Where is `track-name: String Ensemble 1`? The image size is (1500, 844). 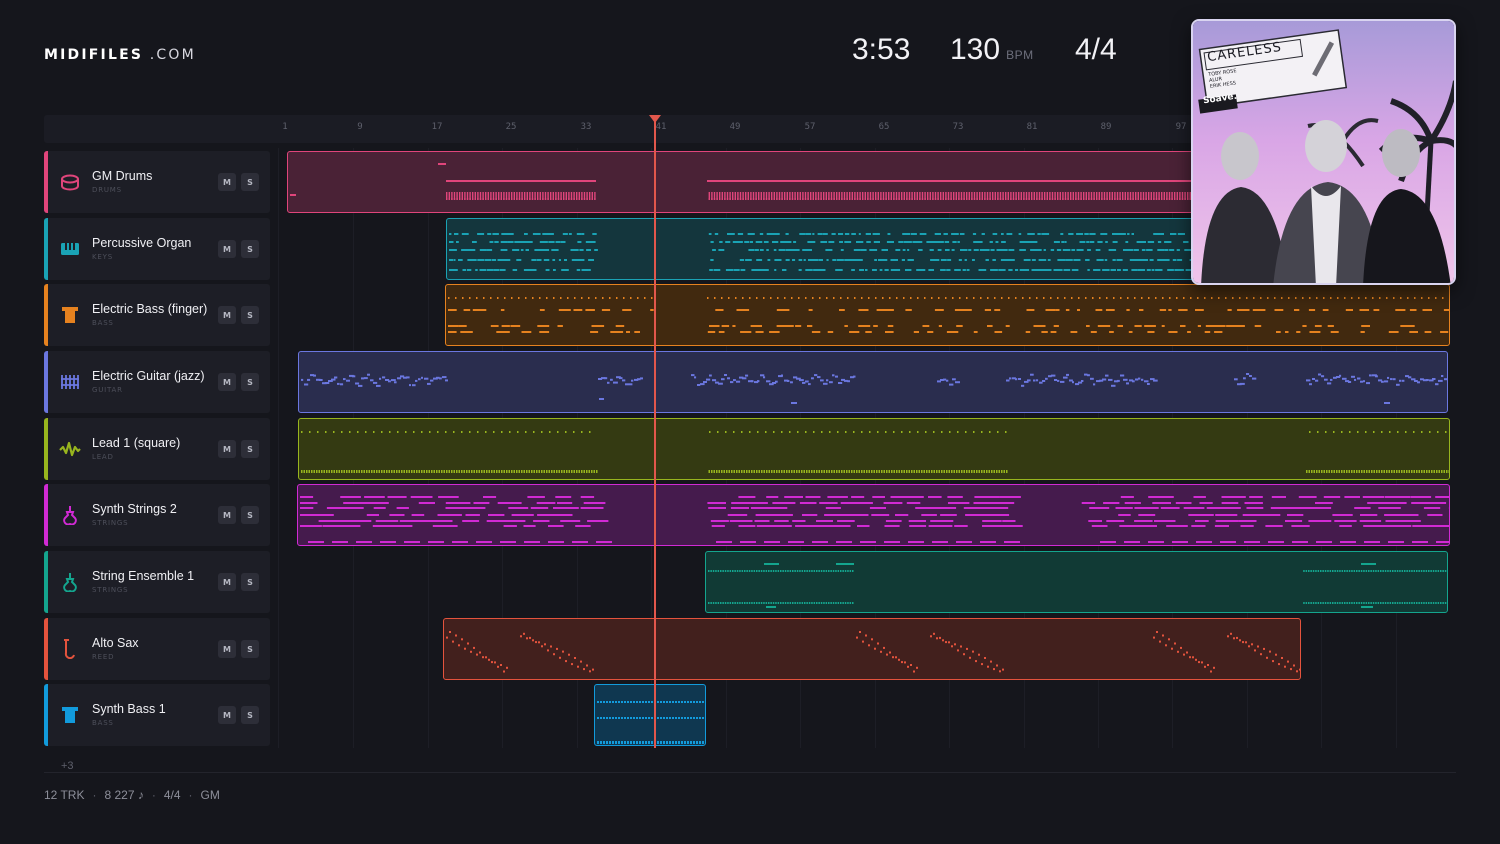
track-name: String Ensemble 1 is located at coordinates (143, 576).